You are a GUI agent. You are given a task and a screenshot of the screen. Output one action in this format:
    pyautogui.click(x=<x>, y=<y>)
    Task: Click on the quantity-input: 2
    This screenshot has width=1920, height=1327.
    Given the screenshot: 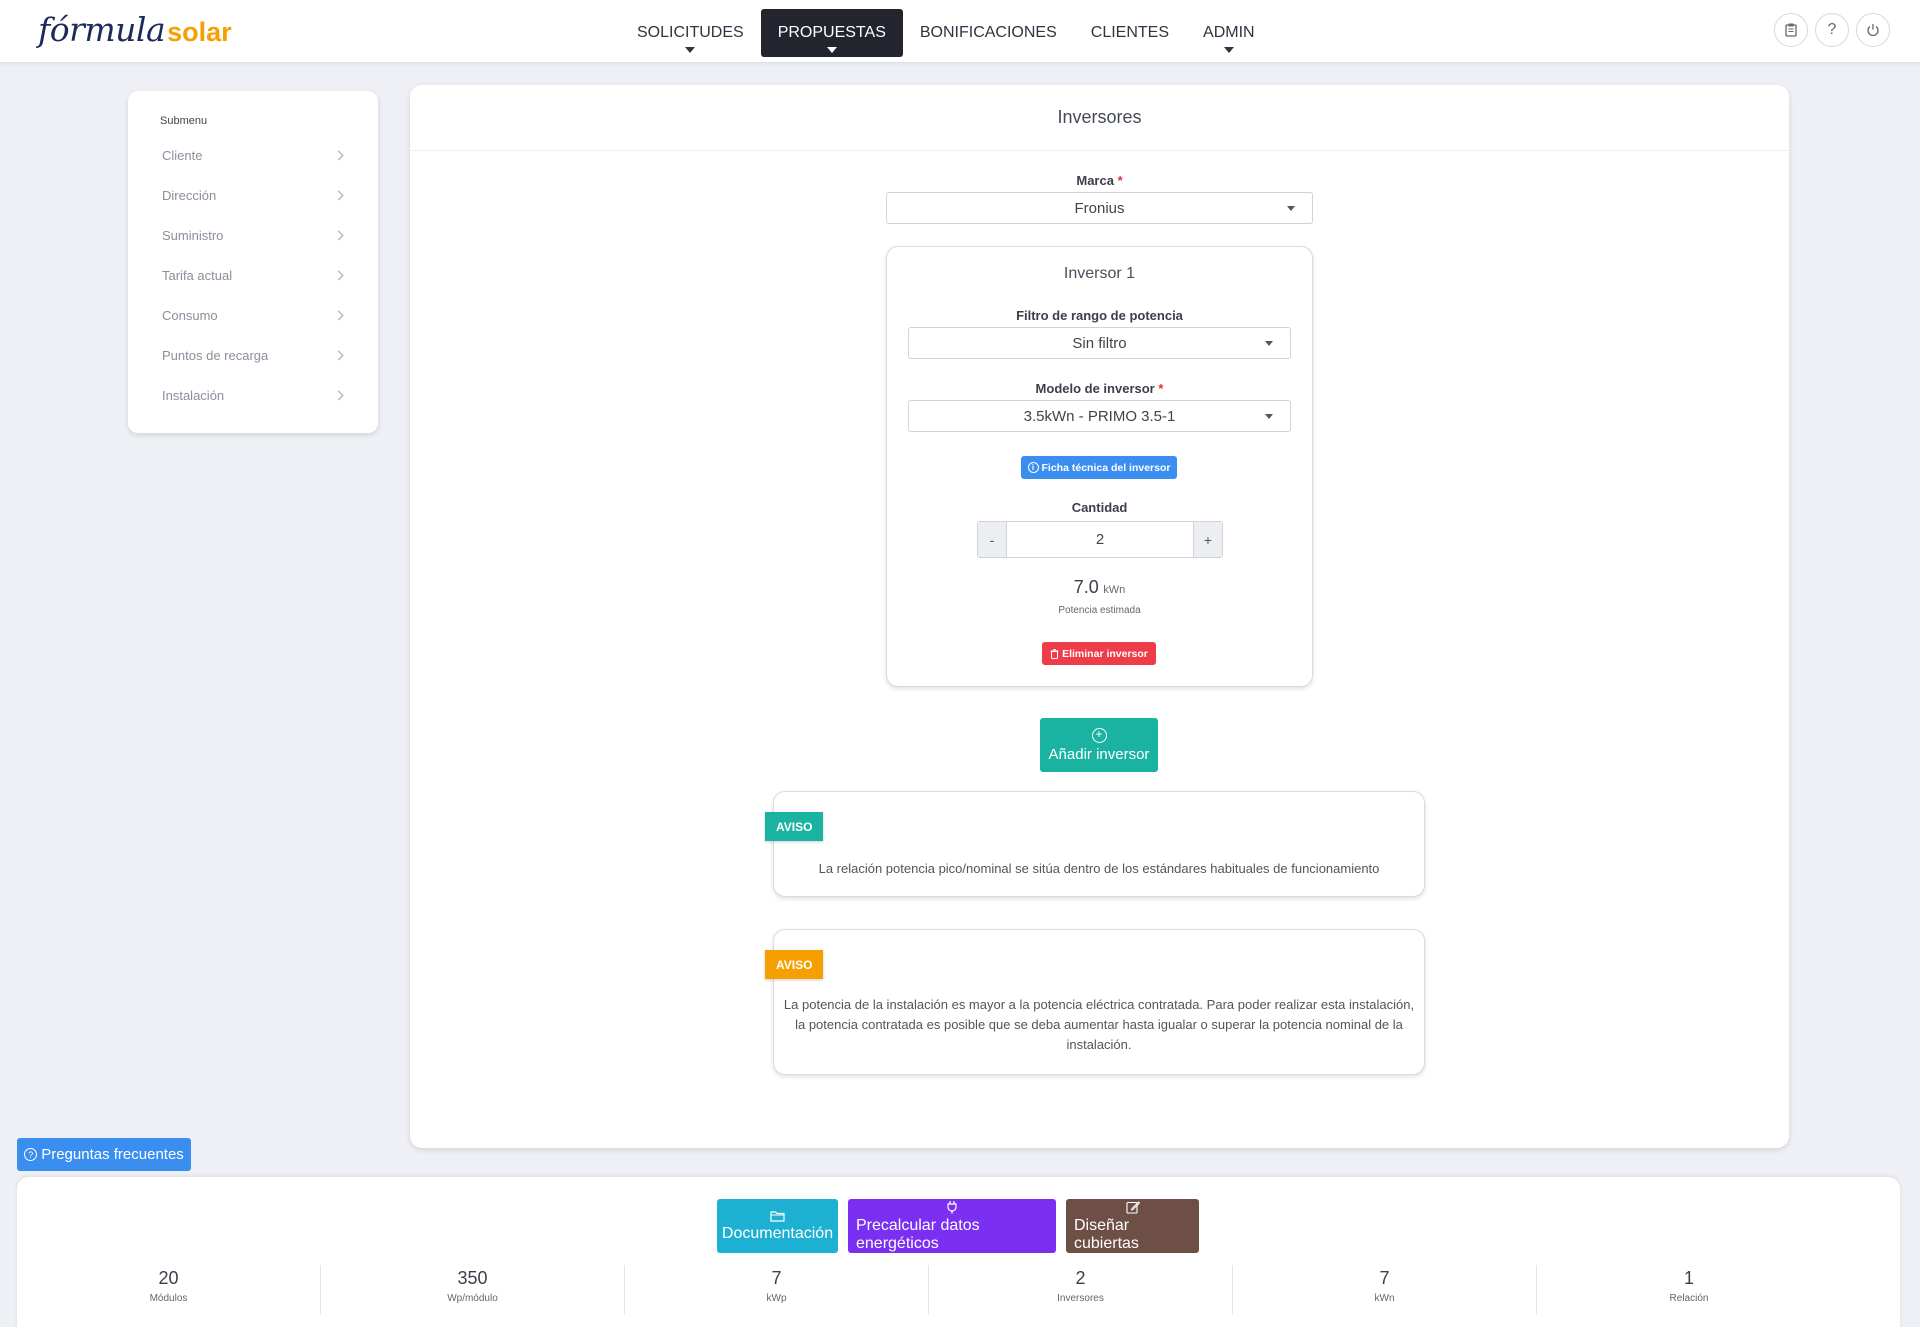 What is the action you would take?
    pyautogui.click(x=1100, y=539)
    